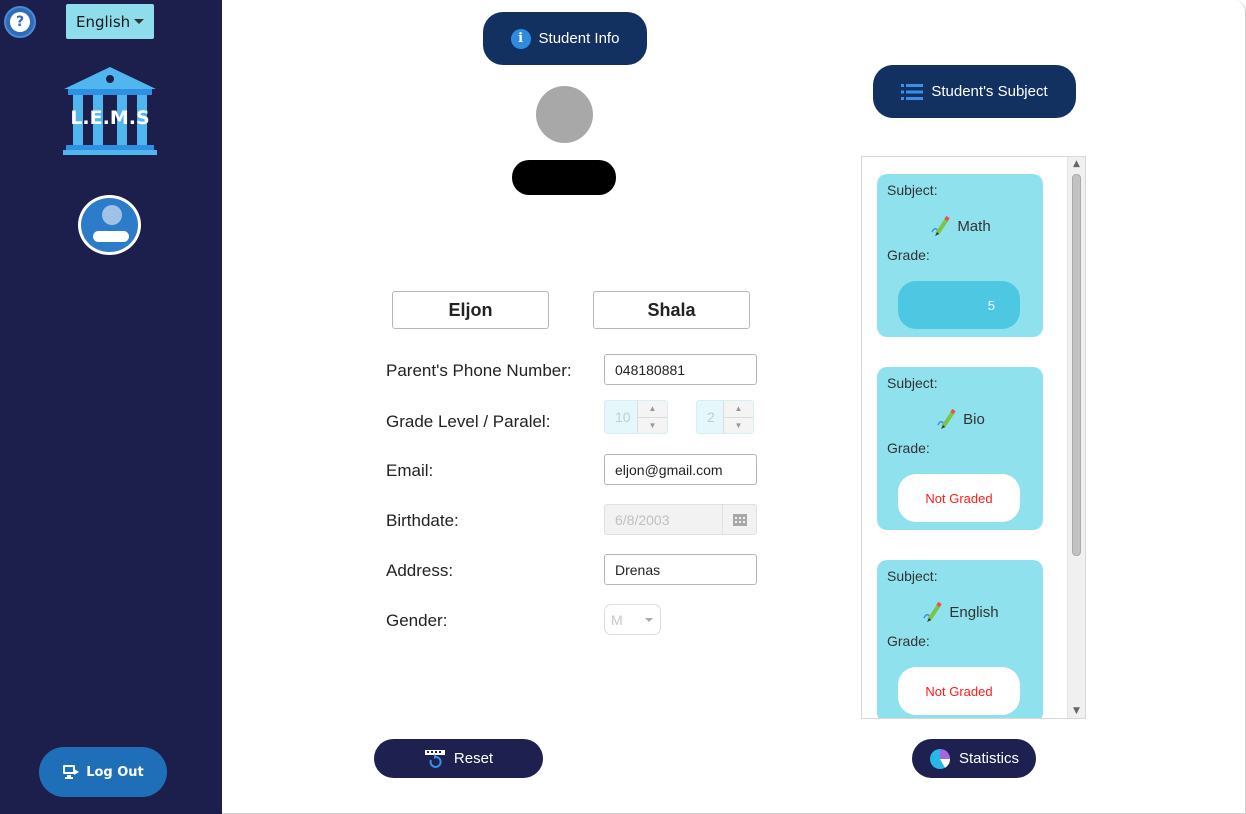 The width and height of the screenshot is (1246, 814). Describe the element at coordinates (680, 469) in the screenshot. I see `email-input: eljon@gmail.com` at that location.